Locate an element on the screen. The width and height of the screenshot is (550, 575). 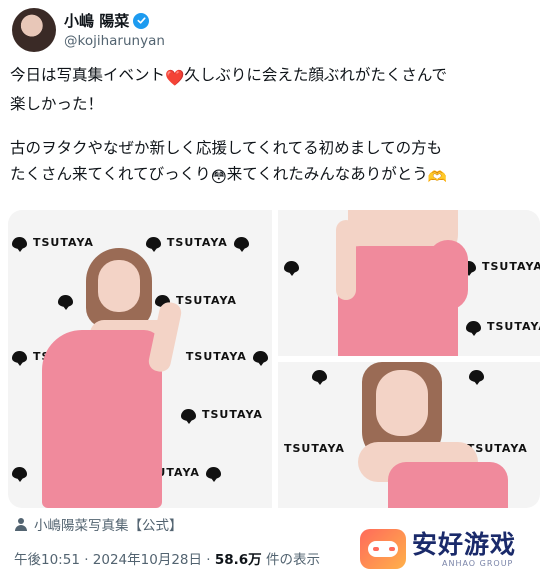
watermark-text: 安好游戏 ANHAO GROUP is located at coordinates (464, 548).